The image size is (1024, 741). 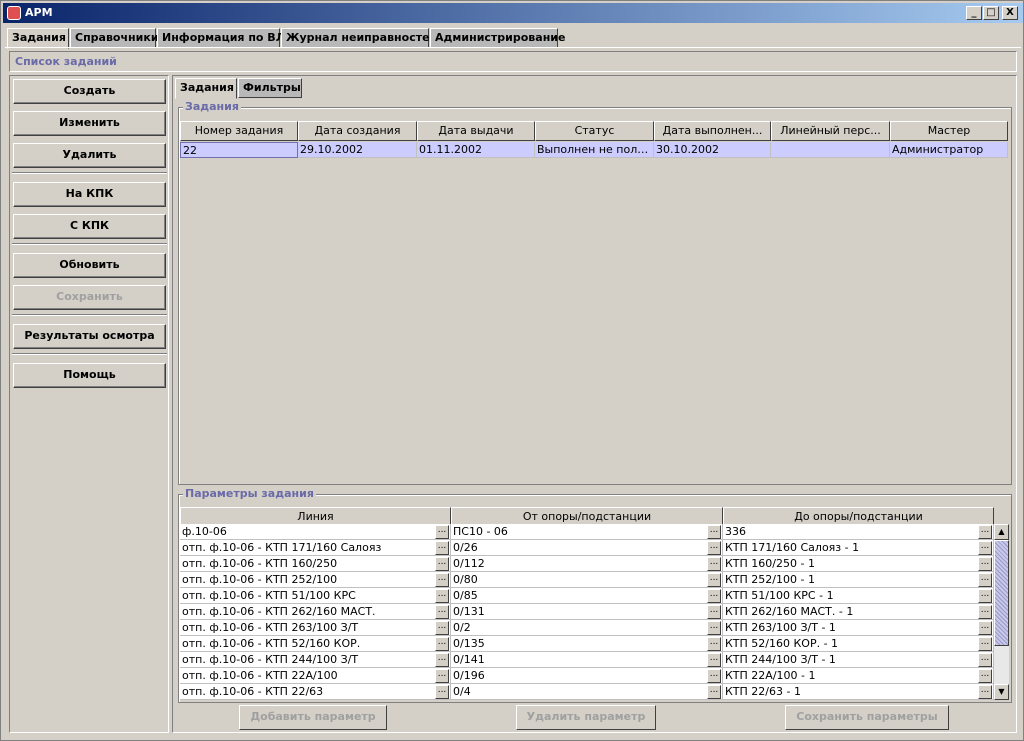 I want to click on scroll-thumb, so click(x=1001, y=593).